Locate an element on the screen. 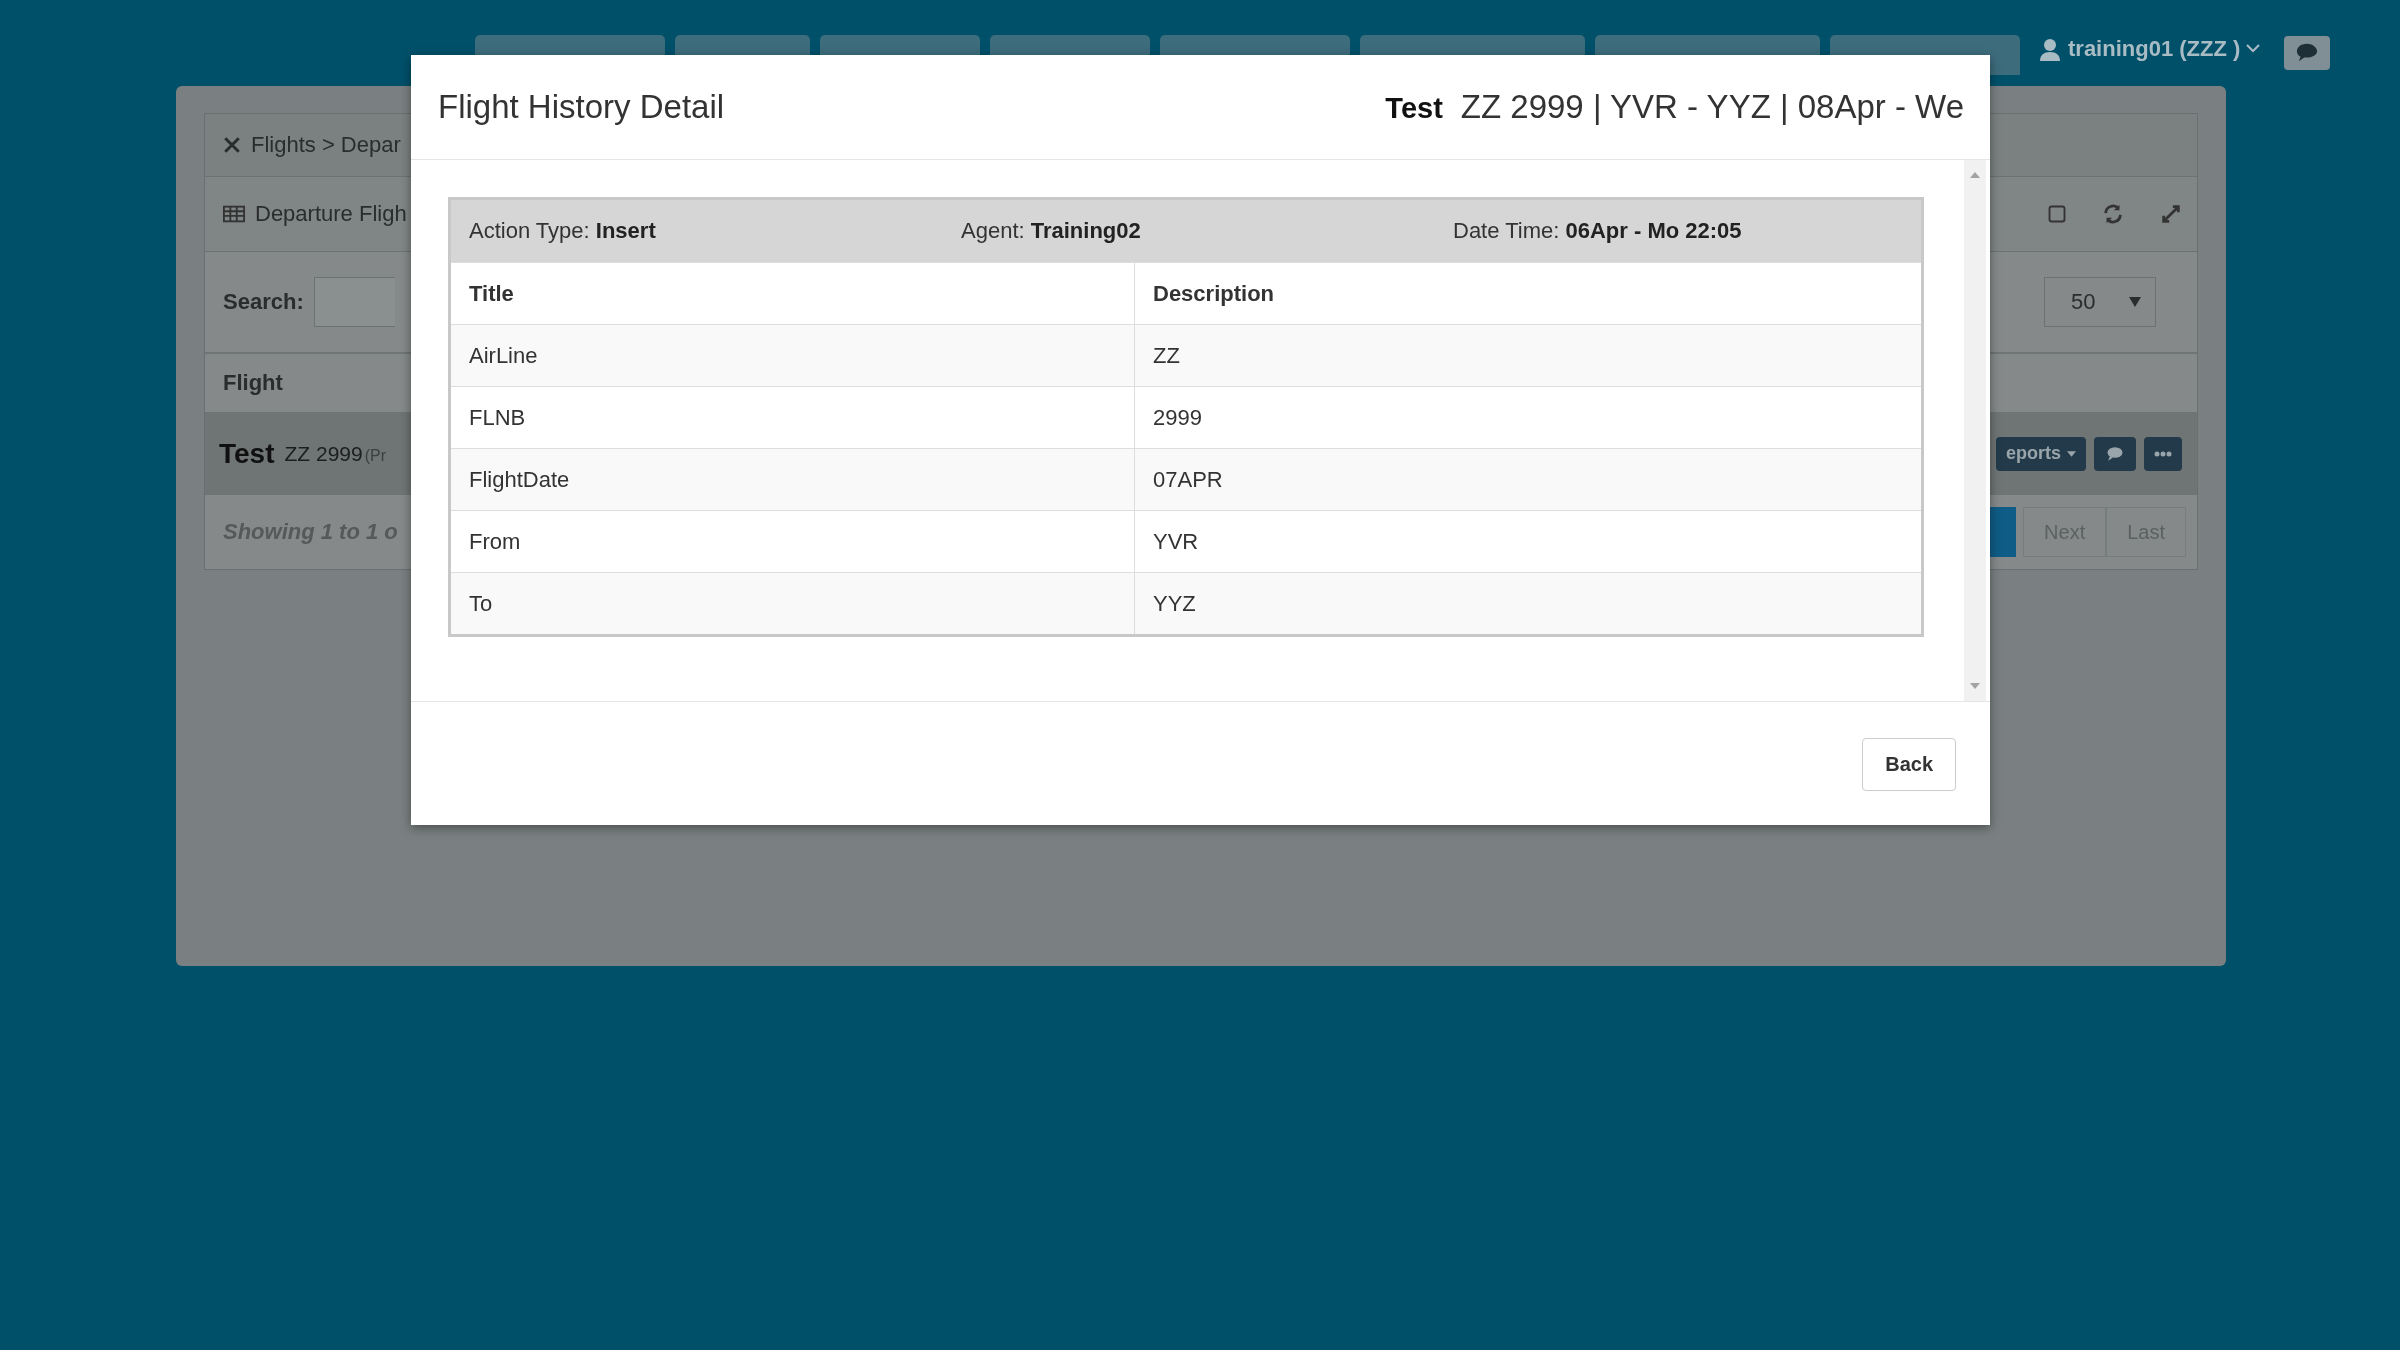 The height and width of the screenshot is (1350, 2400). table-cell-text: FlightDate is located at coordinates (519, 479).